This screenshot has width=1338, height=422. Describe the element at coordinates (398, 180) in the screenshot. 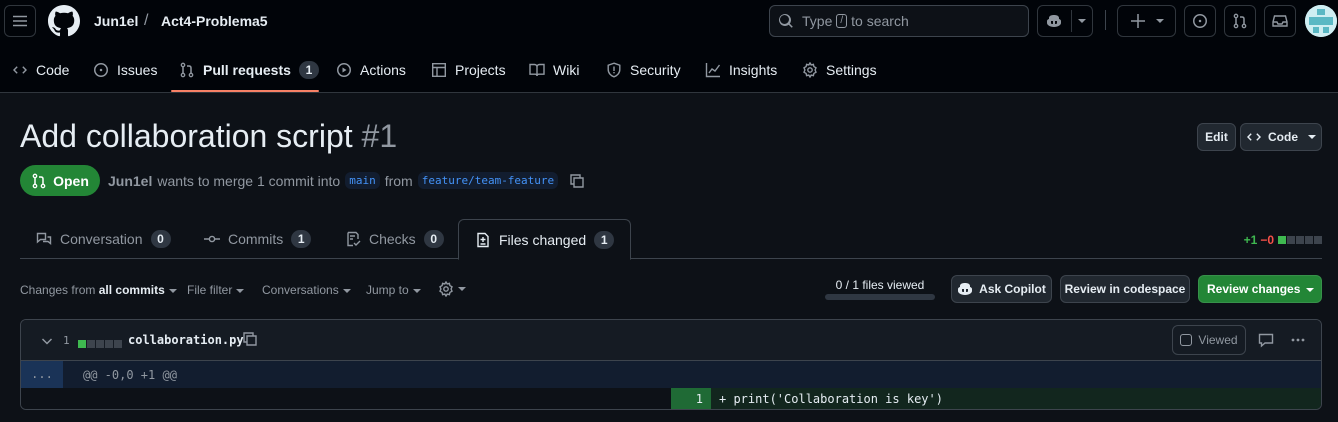

I see `pr-from-text: from` at that location.